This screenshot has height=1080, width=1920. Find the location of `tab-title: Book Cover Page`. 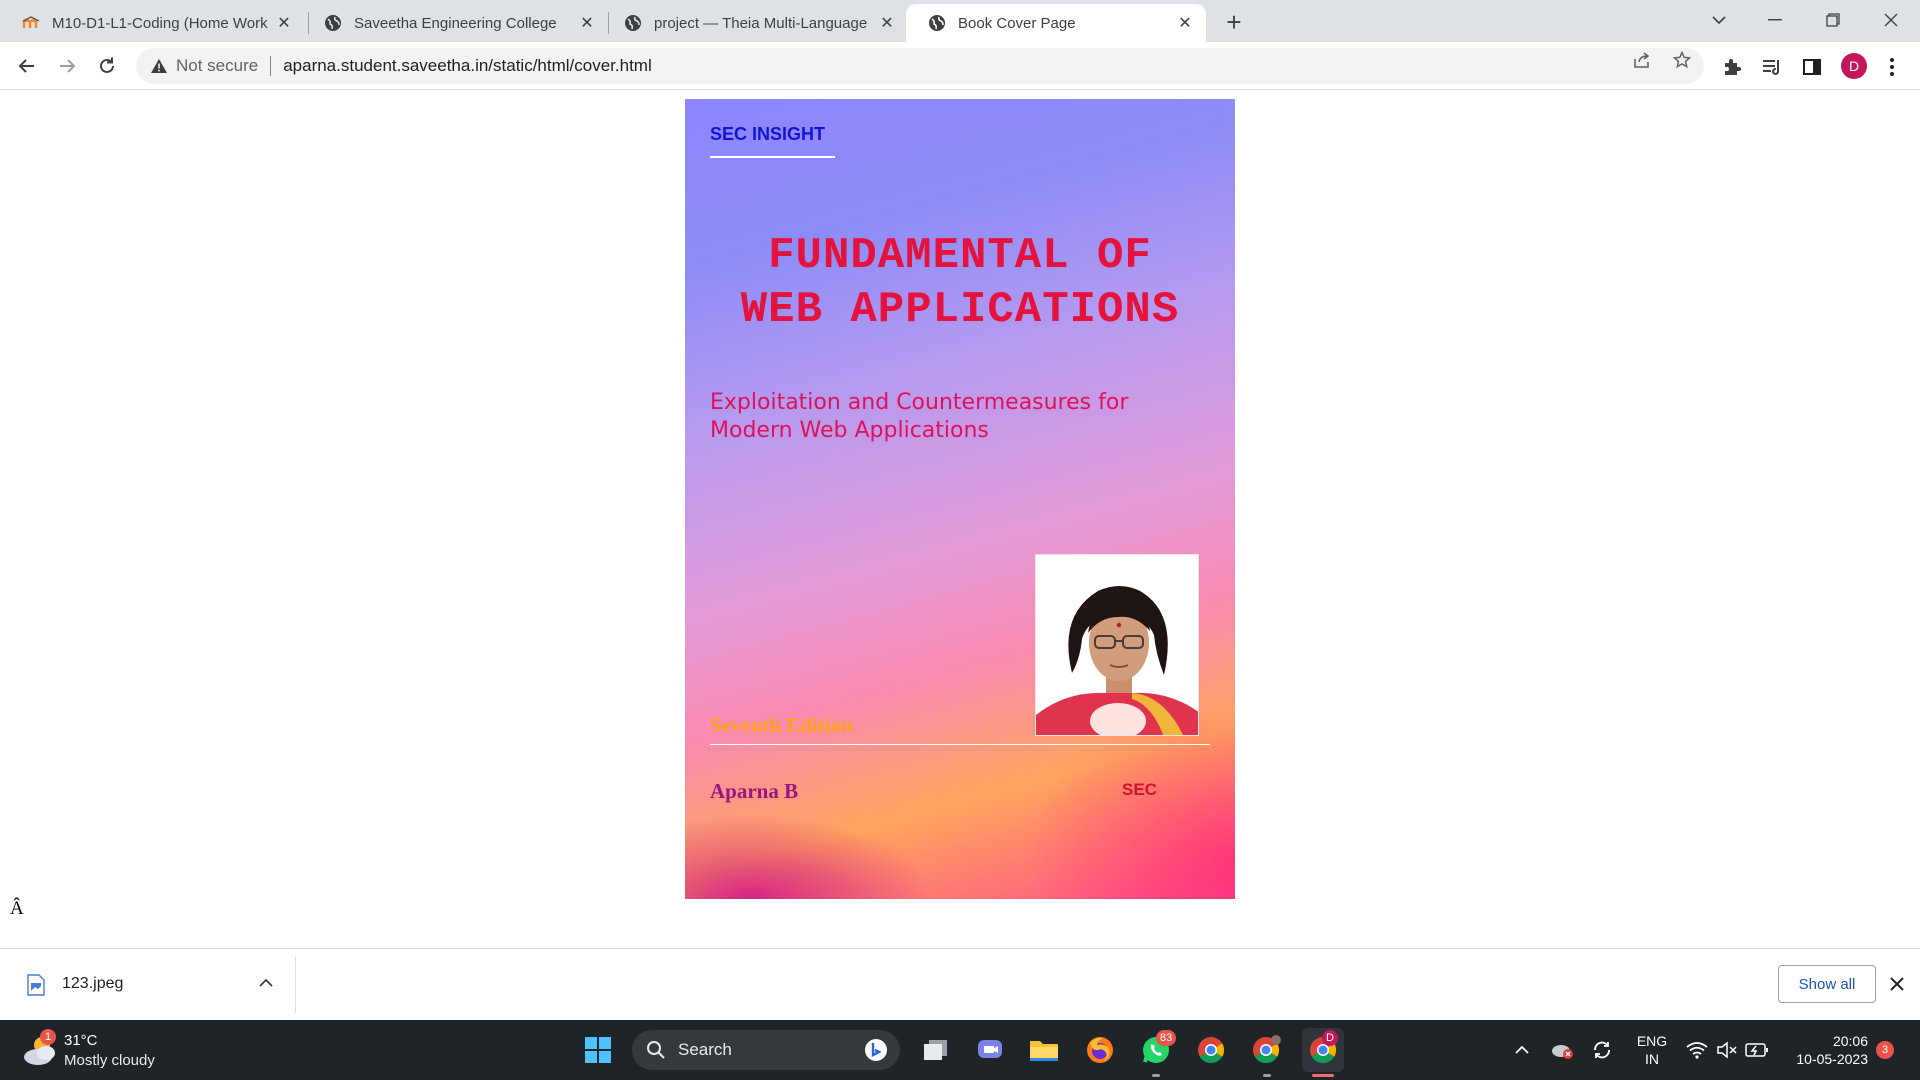

tab-title: Book Cover Page is located at coordinates (1017, 23).